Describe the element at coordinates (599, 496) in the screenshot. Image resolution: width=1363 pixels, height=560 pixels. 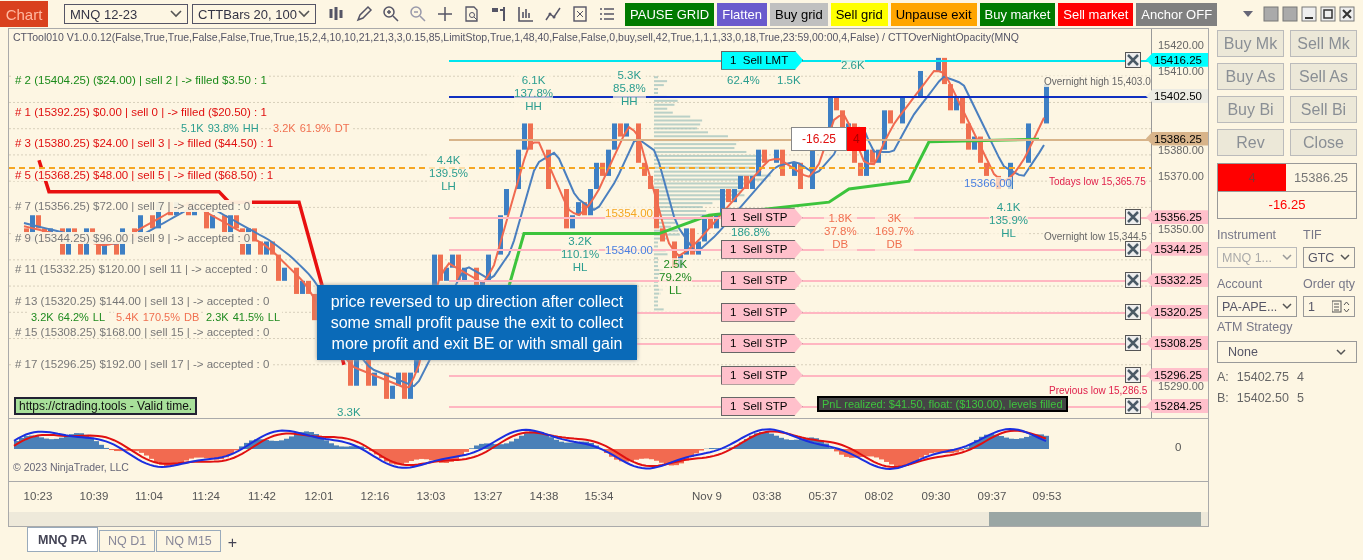
I see `time-label: 15:34` at that location.